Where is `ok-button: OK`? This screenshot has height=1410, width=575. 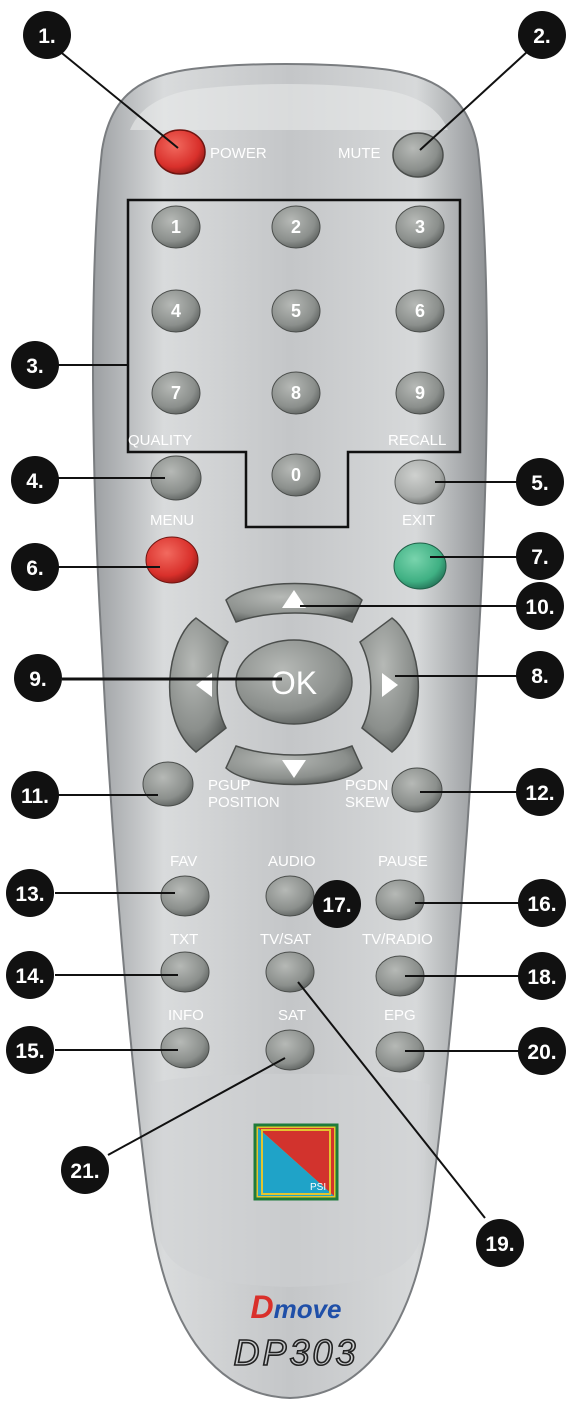
ok-button: OK is located at coordinates (294, 682).